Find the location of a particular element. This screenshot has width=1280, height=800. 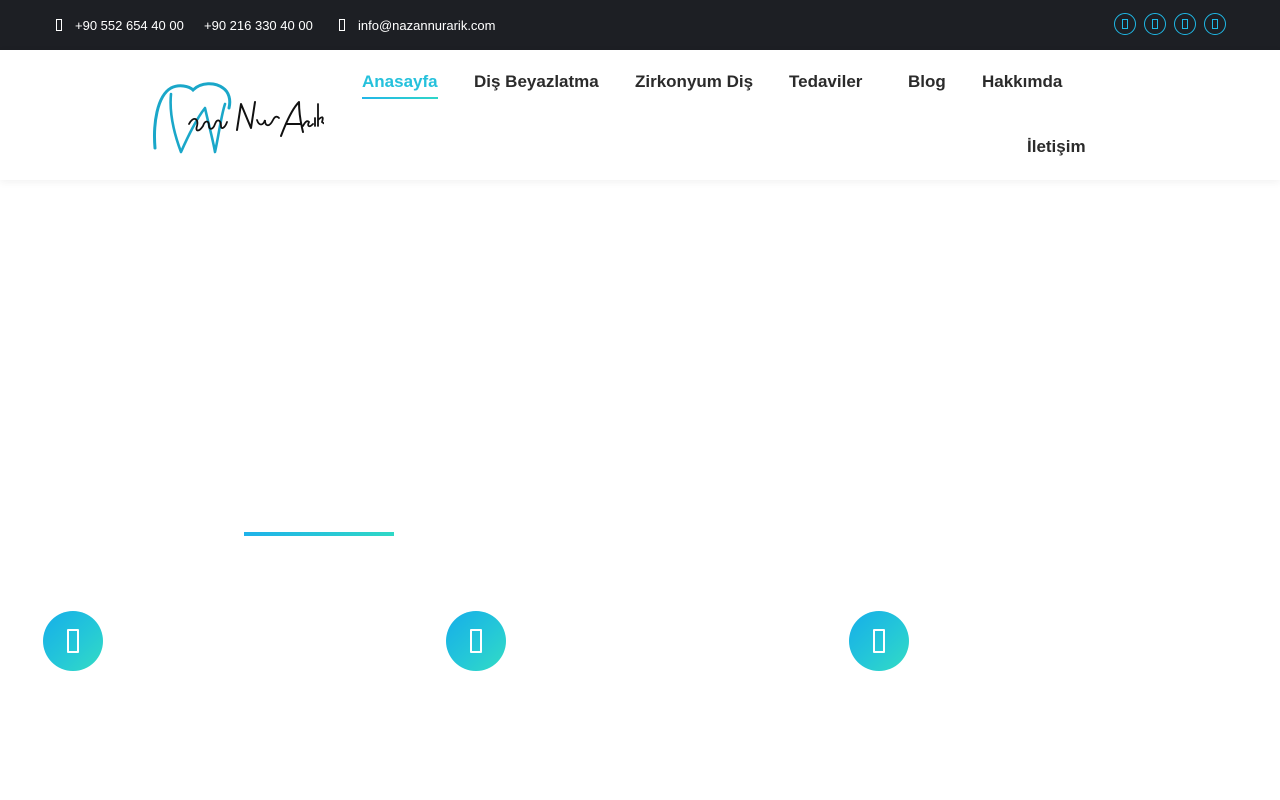

nav-item-iletisim: İletişim is located at coordinates (1056, 147).